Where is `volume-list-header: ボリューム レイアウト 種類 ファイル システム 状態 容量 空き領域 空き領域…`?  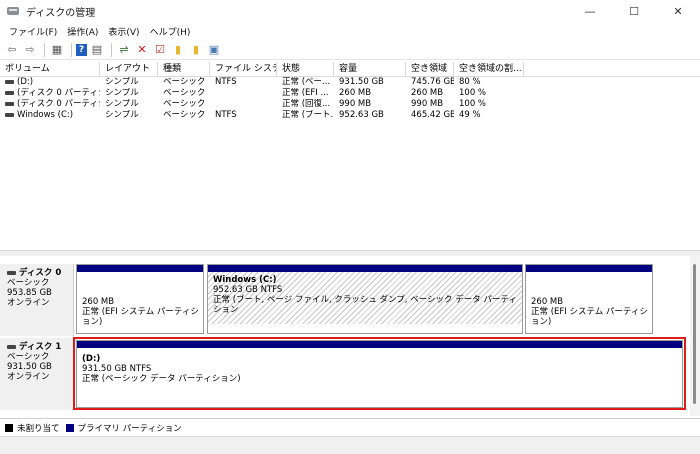
volume-list-header: ボリューム レイアウト 種類 ファイル システム 状態 容量 空き領域 空き領域… is located at coordinates (350, 69).